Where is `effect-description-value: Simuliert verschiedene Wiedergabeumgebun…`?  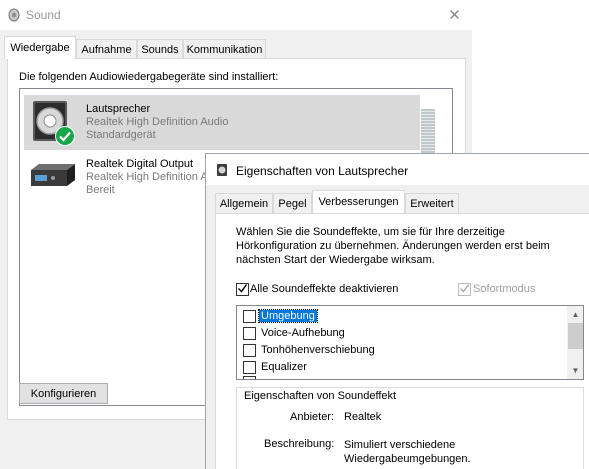
effect-description-value: Simuliert verschiedene Wiedergabeumgebun… is located at coordinates (407, 452).